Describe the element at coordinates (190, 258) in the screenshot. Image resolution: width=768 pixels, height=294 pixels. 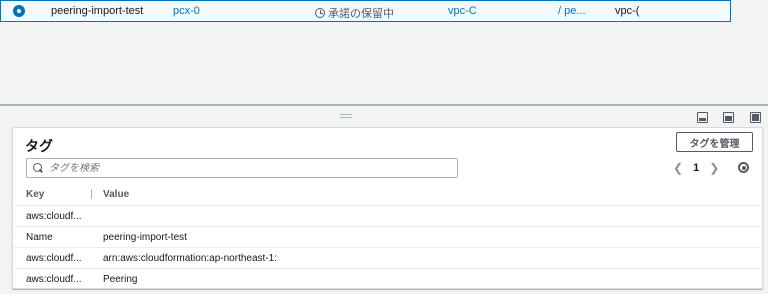
I see `tag-value: arn:aws:cloudformation:ap-northeast-1:` at that location.